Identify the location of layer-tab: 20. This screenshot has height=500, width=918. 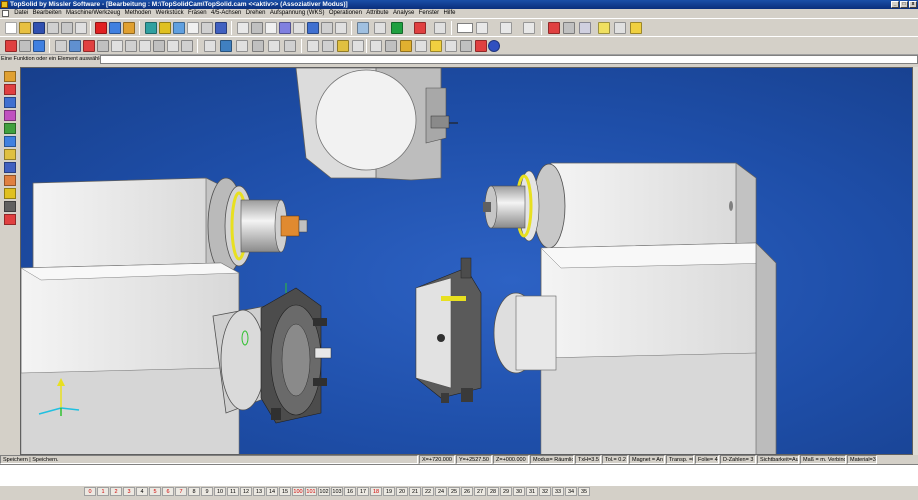
(402, 491).